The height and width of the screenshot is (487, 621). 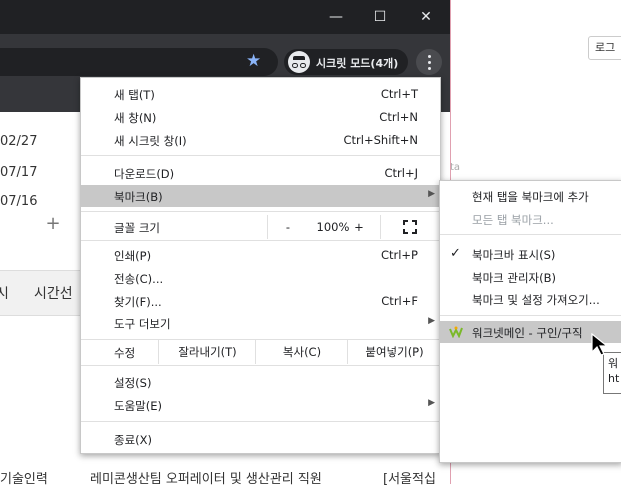 What do you see at coordinates (336, 17) in the screenshot?
I see `minimize-button: —` at bounding box center [336, 17].